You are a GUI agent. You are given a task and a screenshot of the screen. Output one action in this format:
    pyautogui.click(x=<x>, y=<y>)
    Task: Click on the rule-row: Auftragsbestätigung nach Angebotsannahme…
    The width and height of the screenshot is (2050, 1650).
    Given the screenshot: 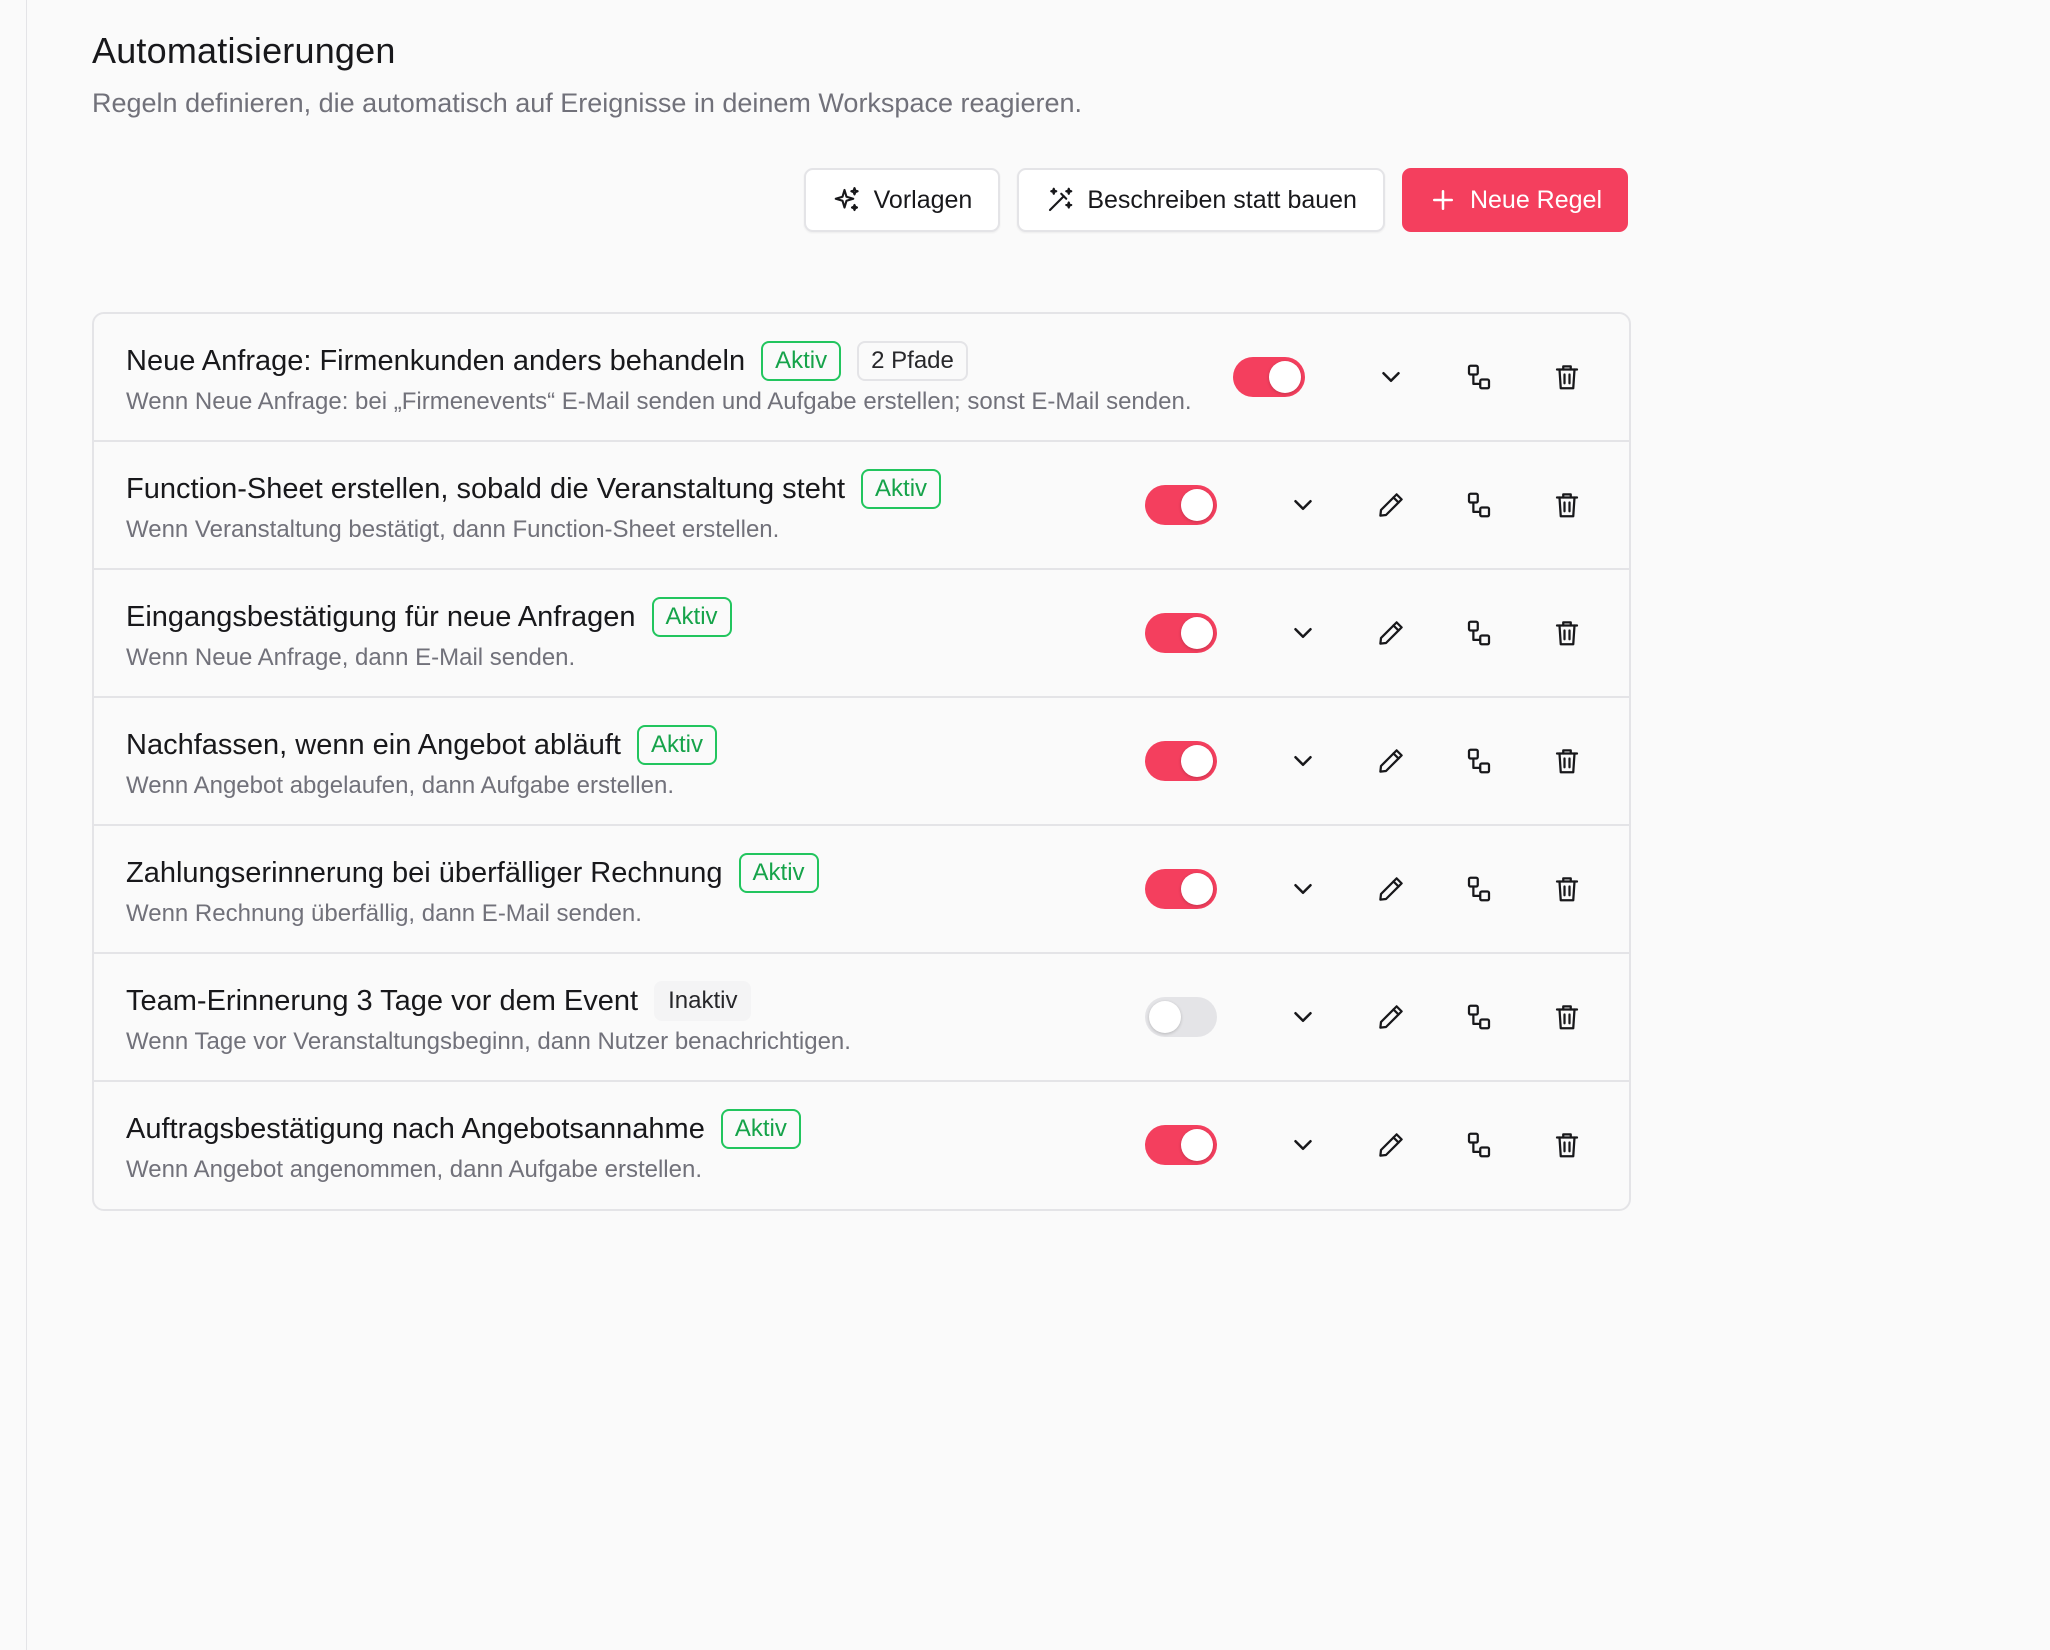 What is the action you would take?
    pyautogui.click(x=861, y=1145)
    